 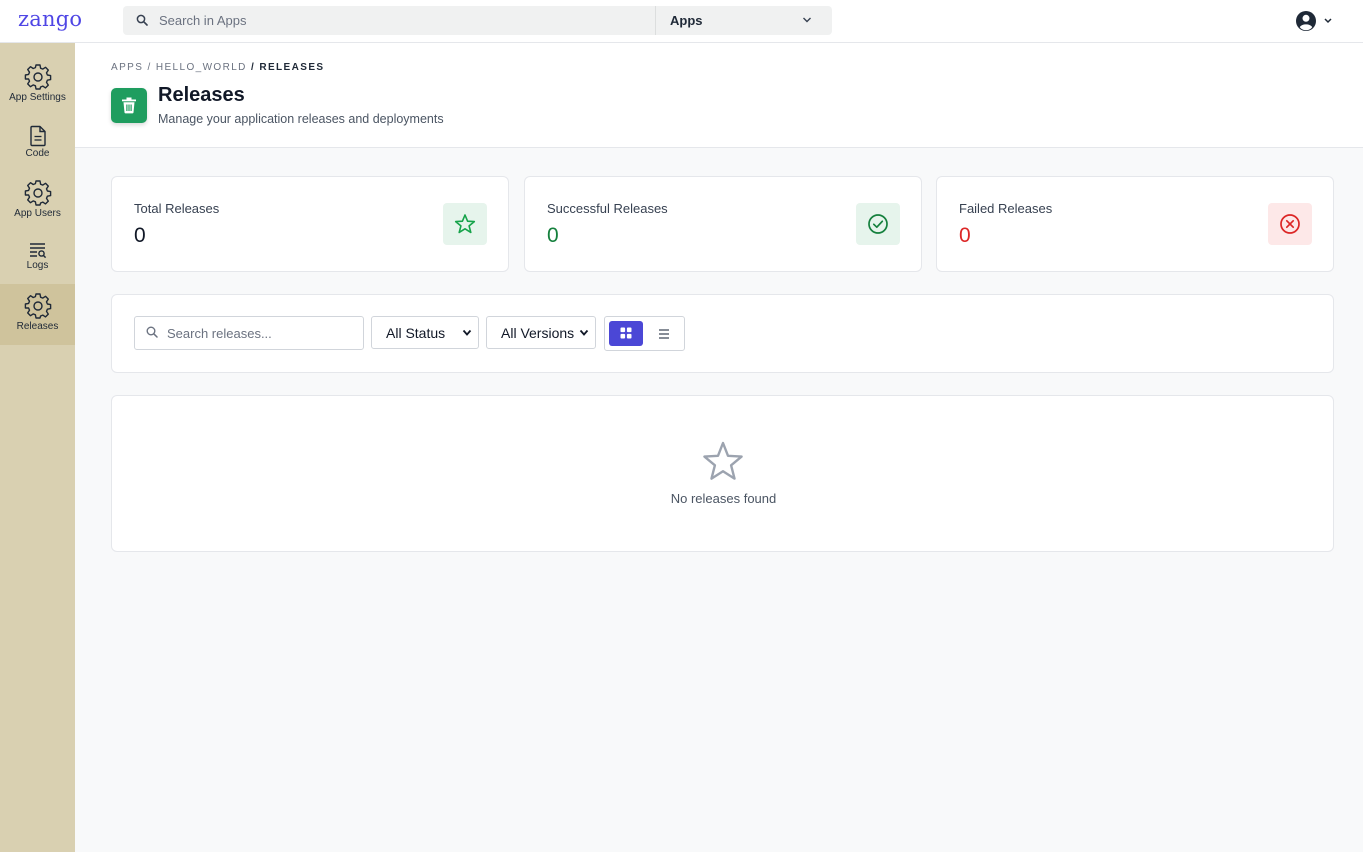 What do you see at coordinates (127, 67) in the screenshot?
I see `breadcrumb-apps: APPS` at bounding box center [127, 67].